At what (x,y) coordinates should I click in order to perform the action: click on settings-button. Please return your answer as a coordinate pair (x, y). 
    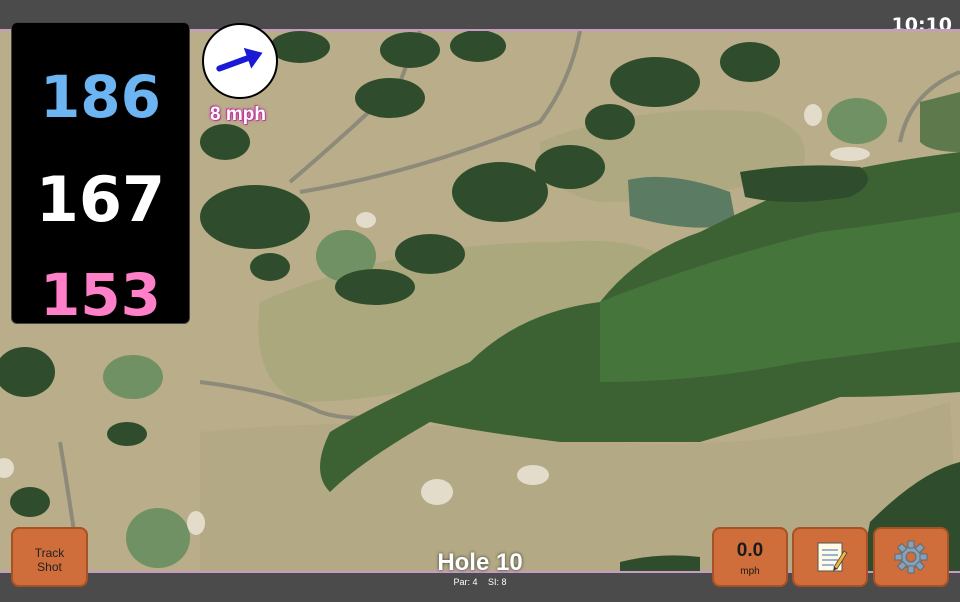
    Looking at the image, I should click on (911, 557).